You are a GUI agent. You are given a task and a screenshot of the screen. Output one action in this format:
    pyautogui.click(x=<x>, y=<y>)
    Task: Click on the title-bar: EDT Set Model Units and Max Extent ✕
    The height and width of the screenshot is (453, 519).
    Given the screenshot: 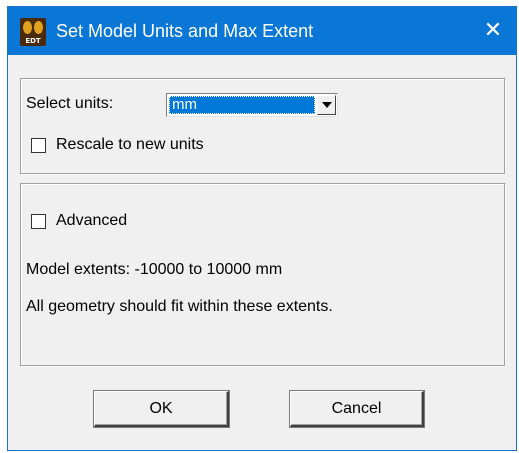 What is the action you would take?
    pyautogui.click(x=262, y=31)
    